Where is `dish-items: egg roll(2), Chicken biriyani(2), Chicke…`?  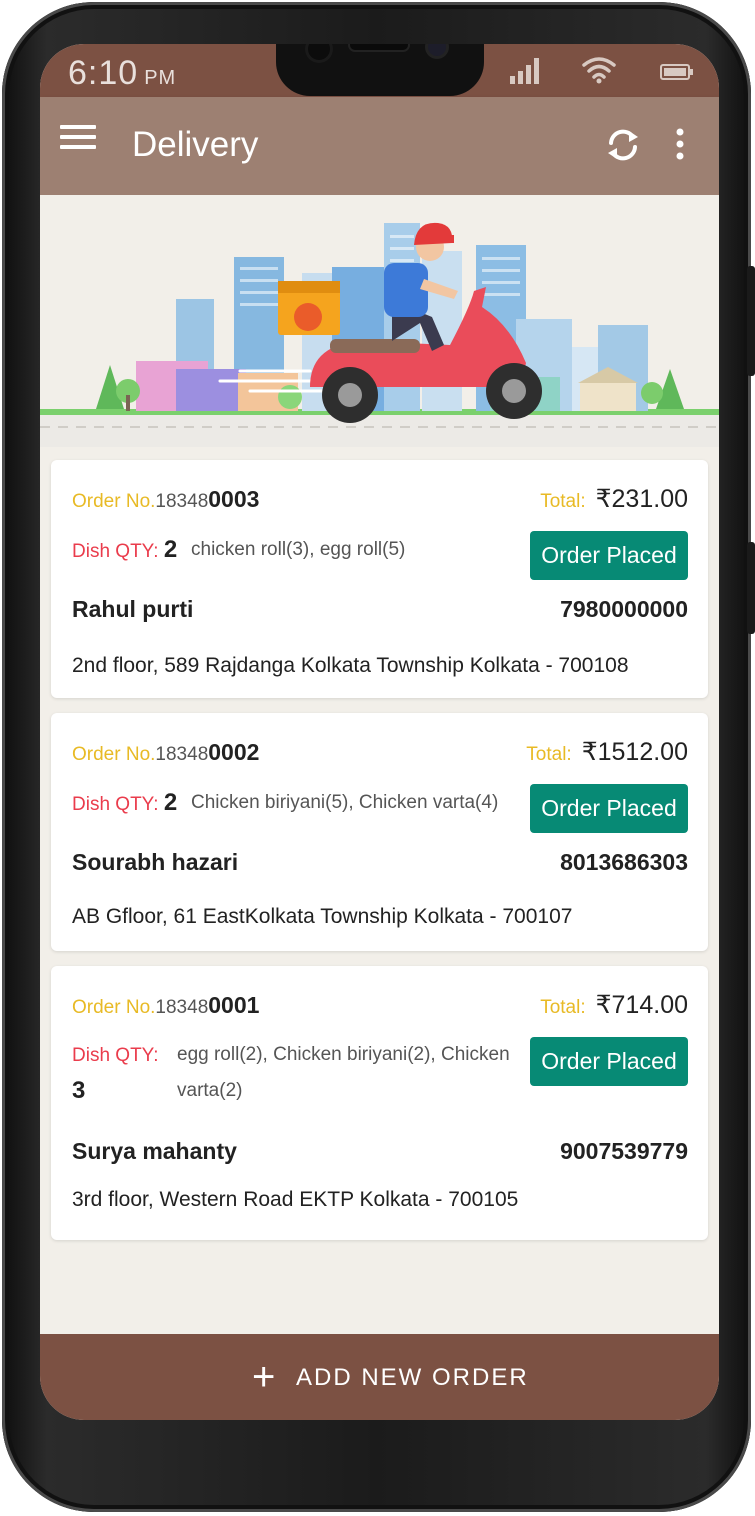
dish-items: egg roll(2), Chicken biriyani(2), Chicke… is located at coordinates (343, 1073).